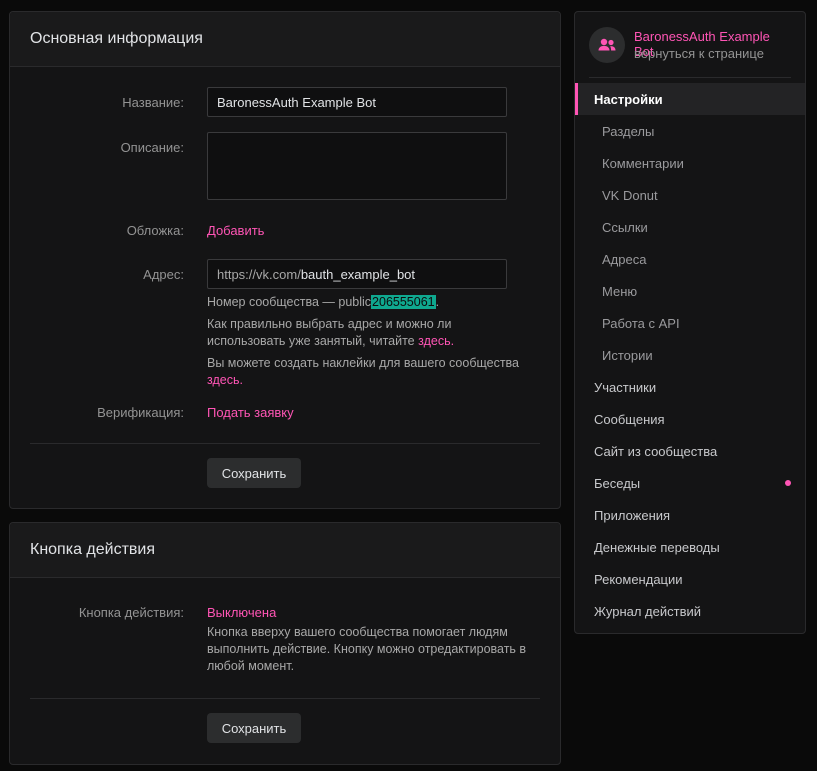 This screenshot has width=817, height=771. What do you see at coordinates (690, 99) in the screenshot?
I see `sidebar-item-settings: Настройки` at bounding box center [690, 99].